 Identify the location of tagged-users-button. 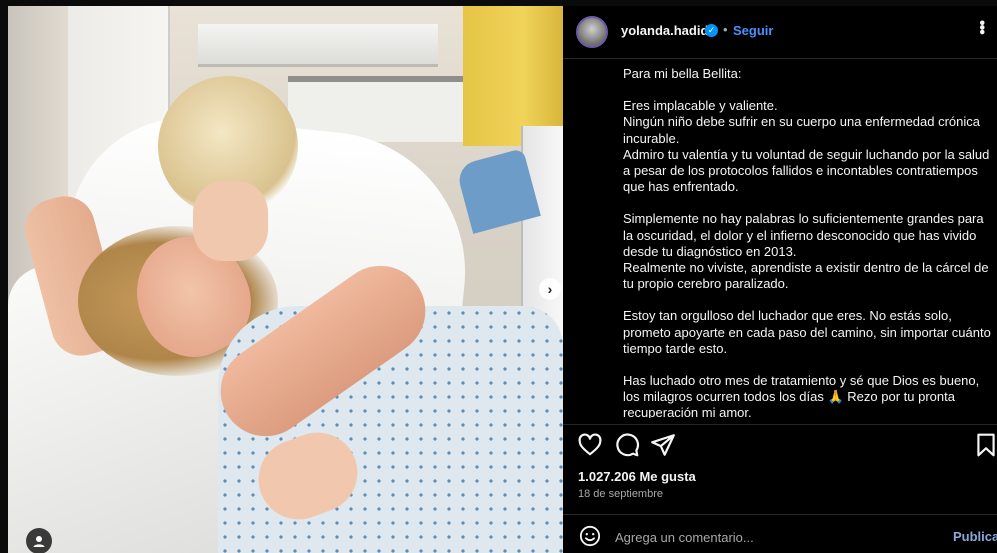
(39, 540).